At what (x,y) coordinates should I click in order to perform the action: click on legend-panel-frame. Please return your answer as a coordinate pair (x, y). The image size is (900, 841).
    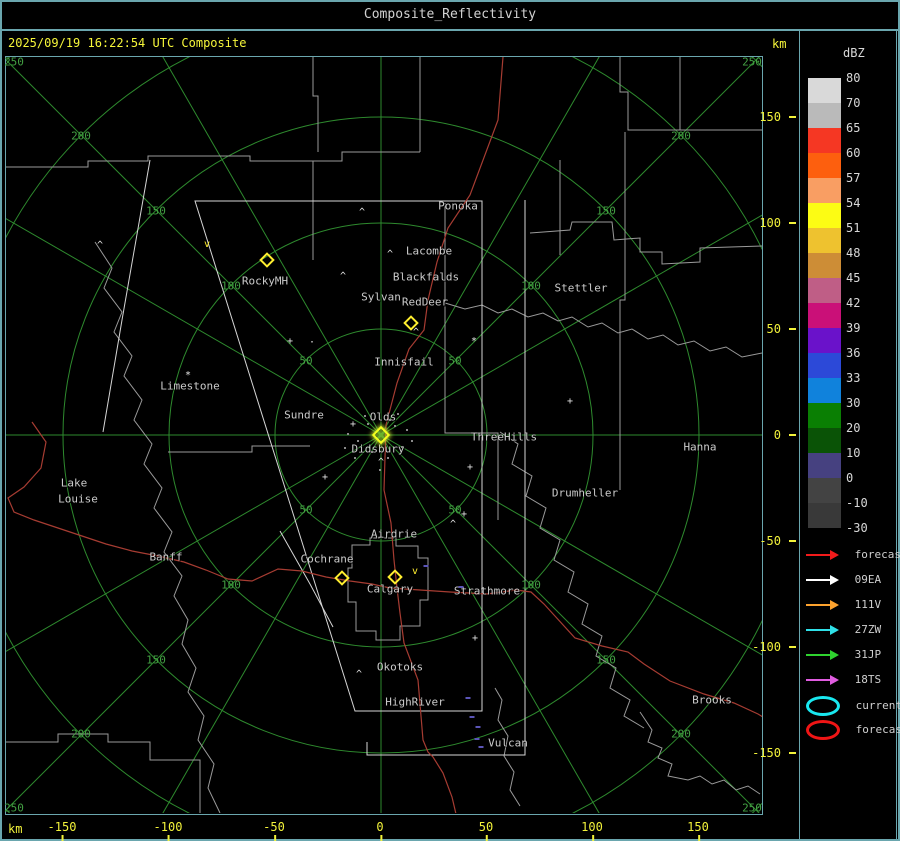
    Looking at the image, I should click on (848, 435).